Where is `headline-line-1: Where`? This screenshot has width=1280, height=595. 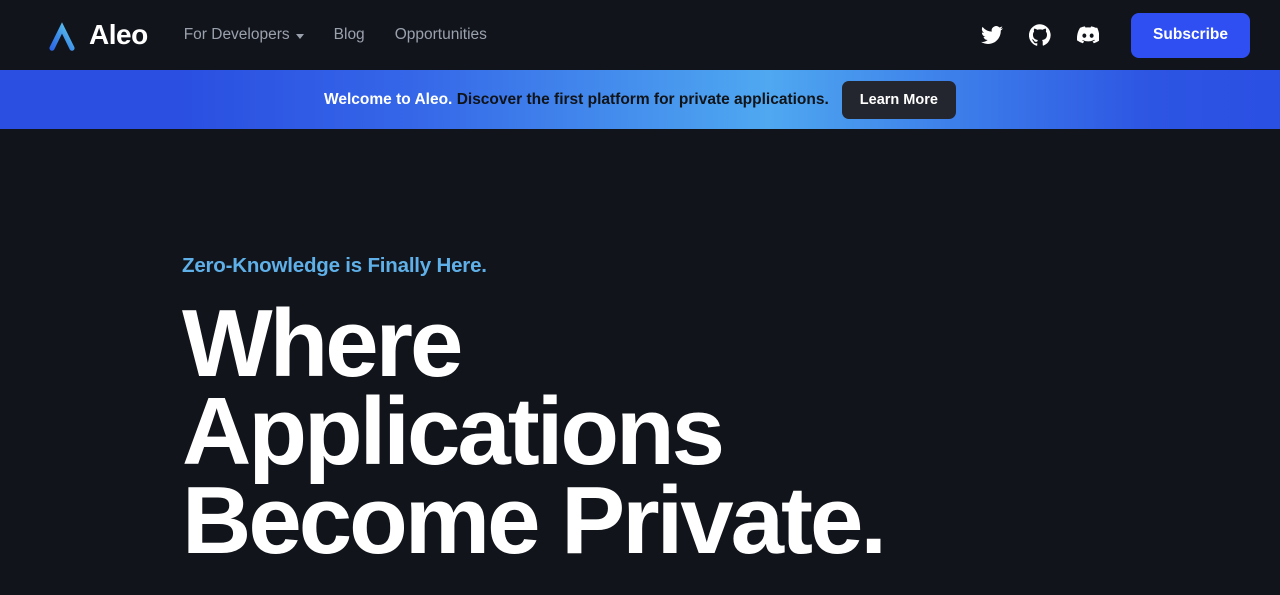 headline-line-1: Where is located at coordinates (322, 343).